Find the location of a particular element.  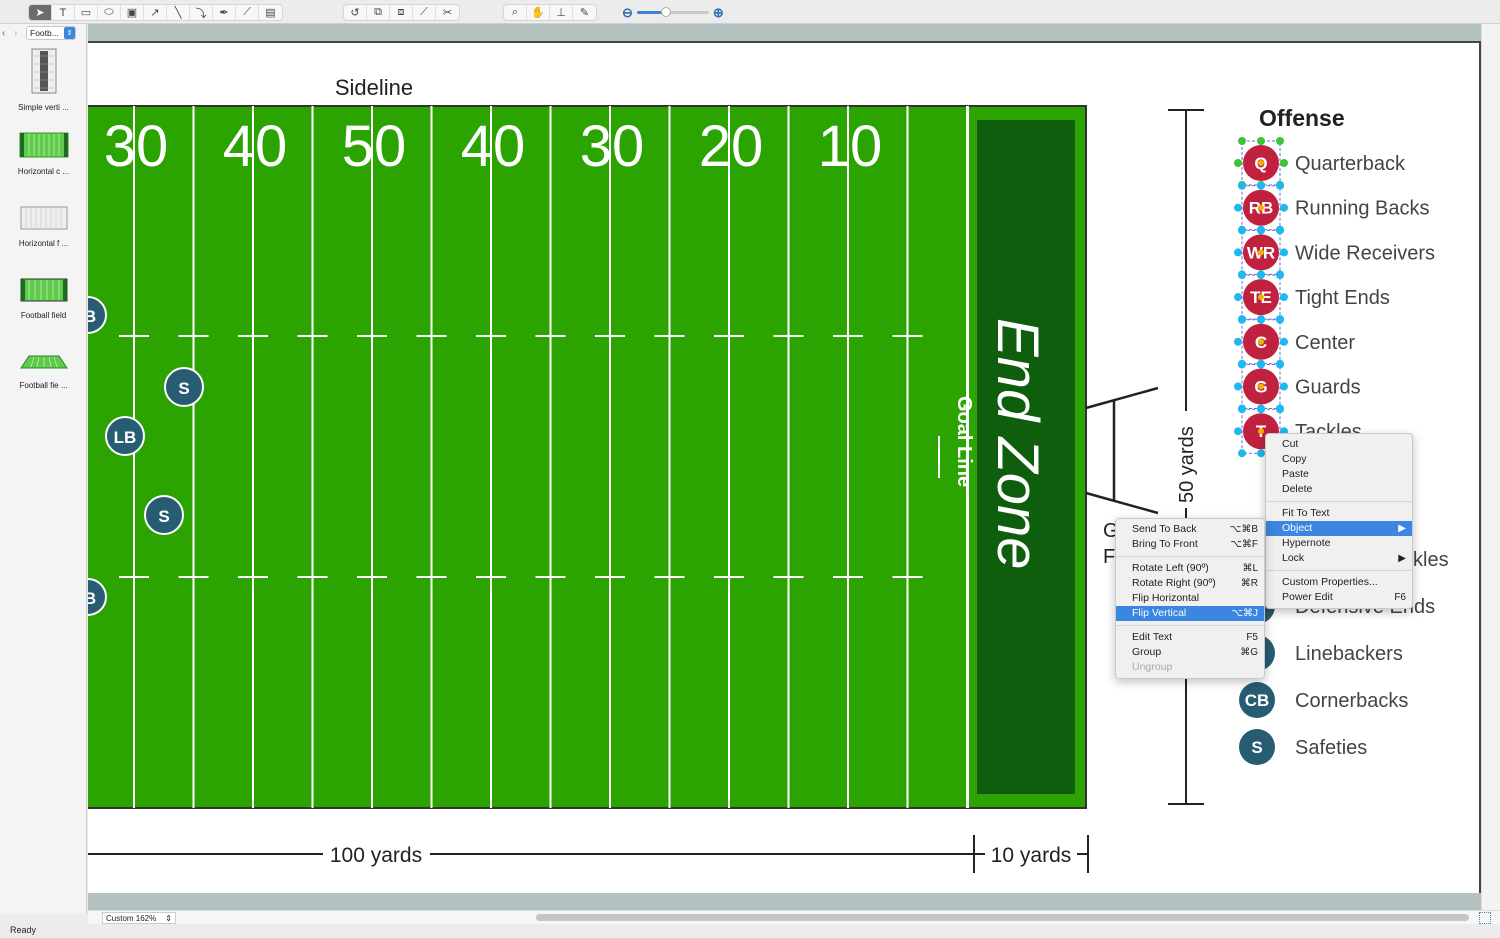

menu-item-lock: Lock ▶ is located at coordinates (1339, 558).